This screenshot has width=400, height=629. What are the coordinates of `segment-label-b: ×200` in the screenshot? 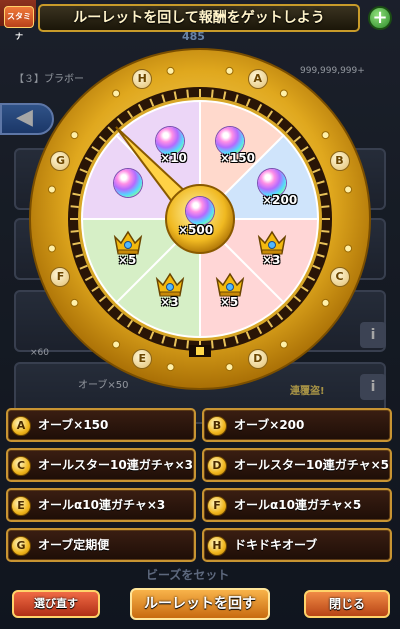 It's located at (280, 200).